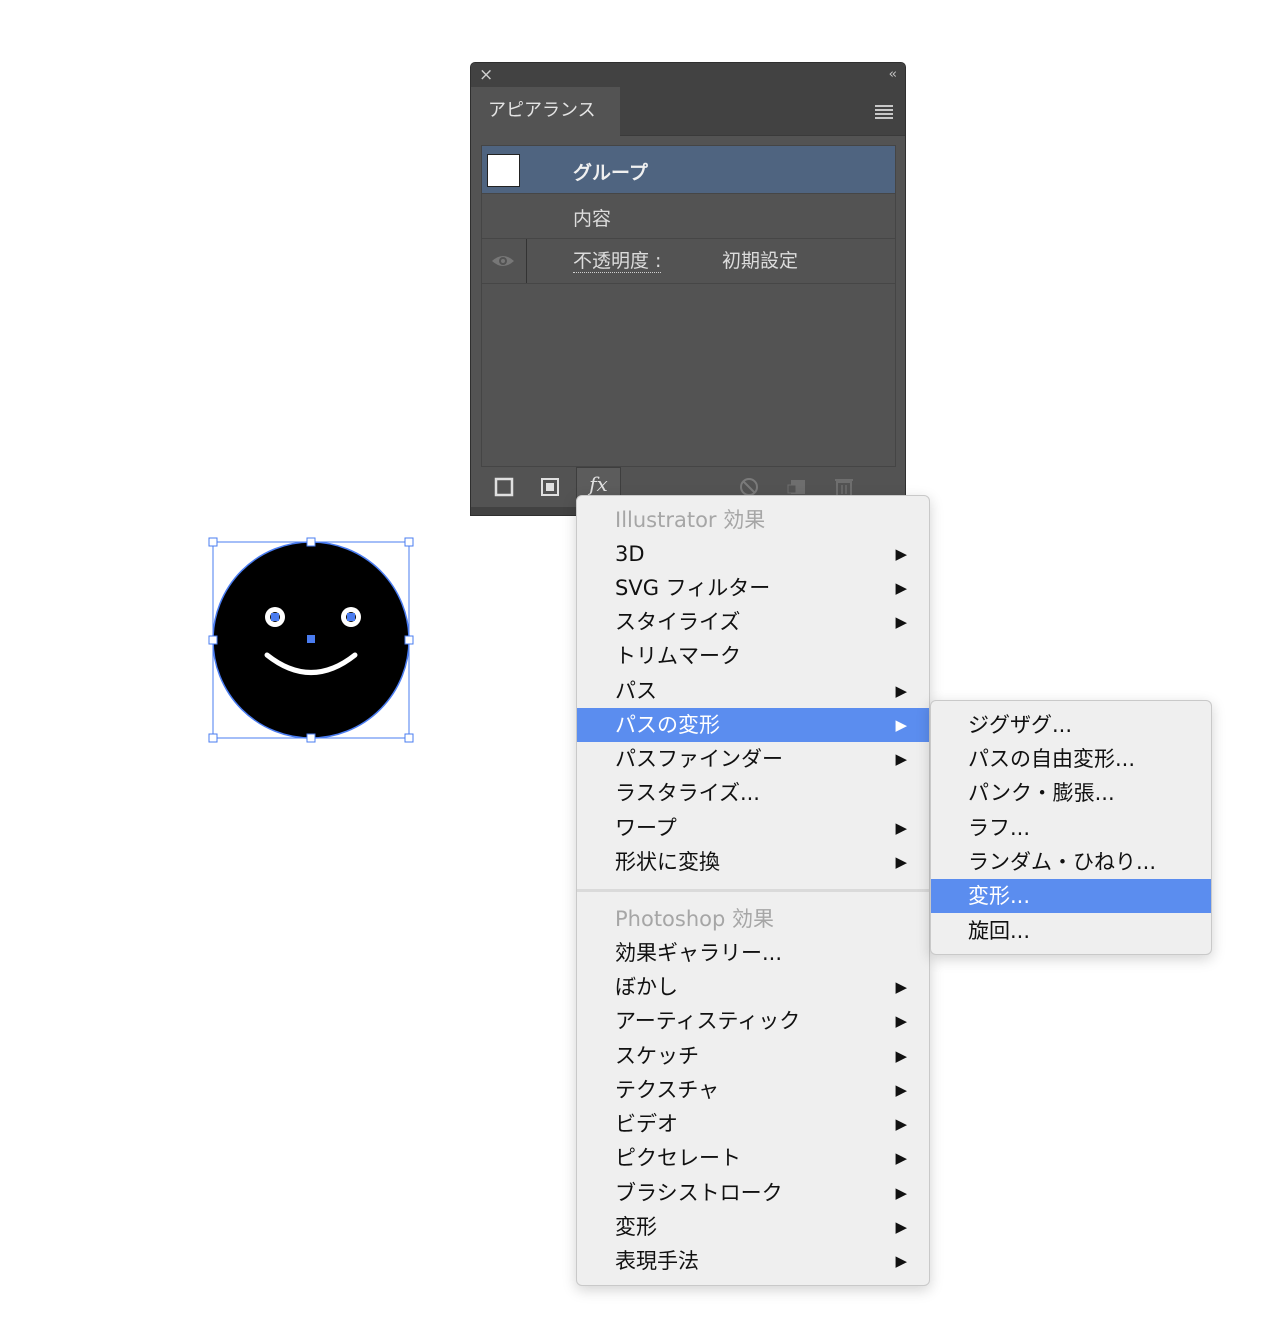 The image size is (1280, 1327). I want to click on menu-item-blur: ぼかし ▶, so click(753, 987).